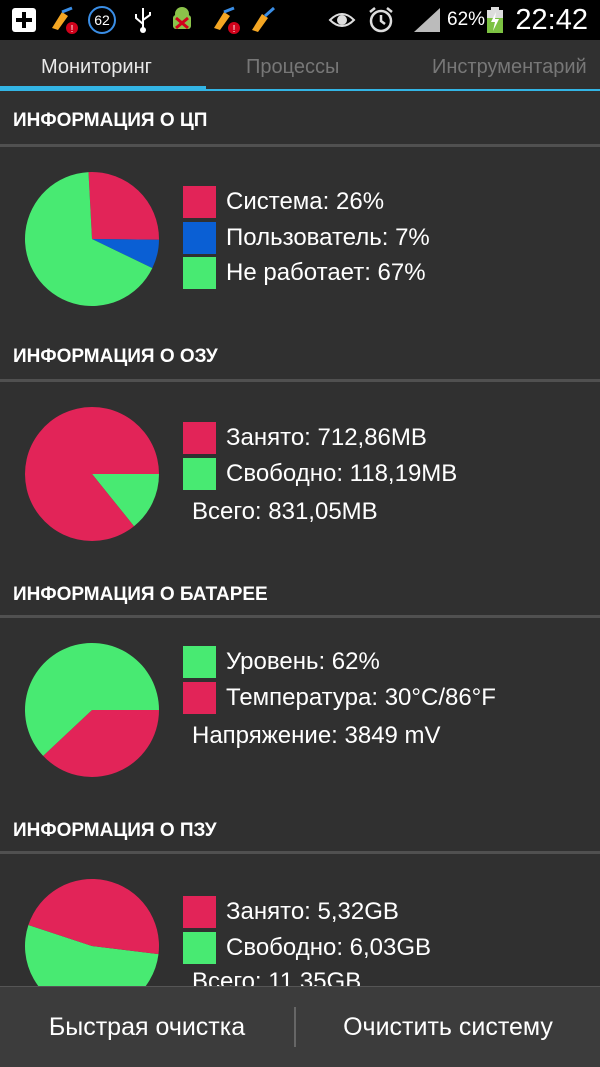 Image resolution: width=600 pixels, height=1067 pixels. Describe the element at coordinates (305, 201) in the screenshot. I see `legend-label: Система: 26%` at that location.